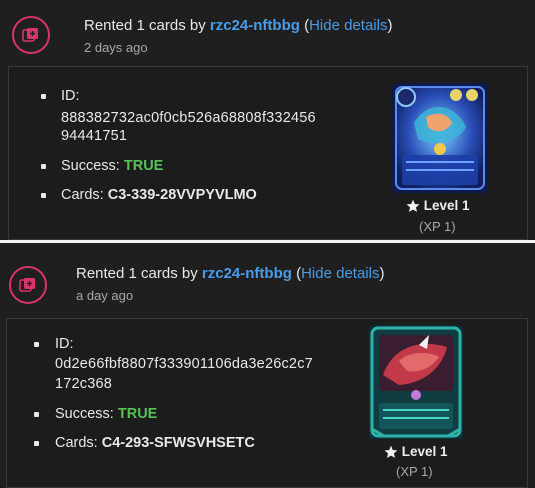  I want to click on blue-water-monster-card, so click(440, 138).